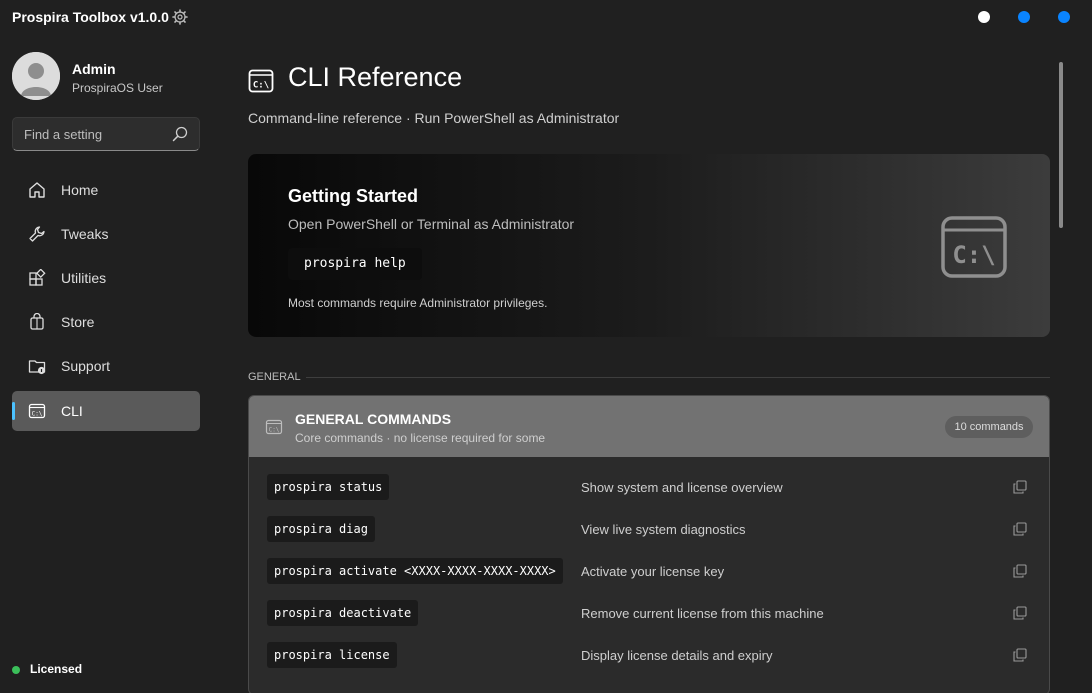 The width and height of the screenshot is (1092, 693). I want to click on home-icon, so click(37, 190).